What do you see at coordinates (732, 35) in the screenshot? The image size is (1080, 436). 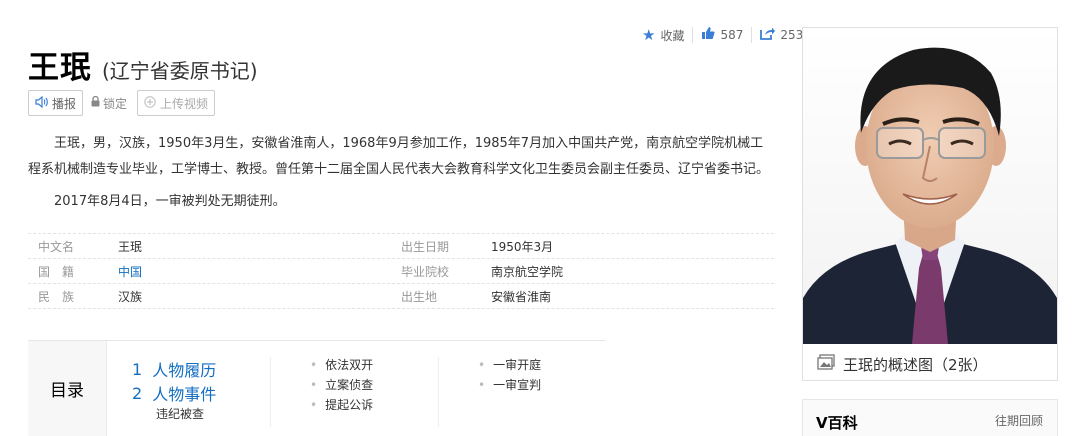 I see `like-count: 587` at bounding box center [732, 35].